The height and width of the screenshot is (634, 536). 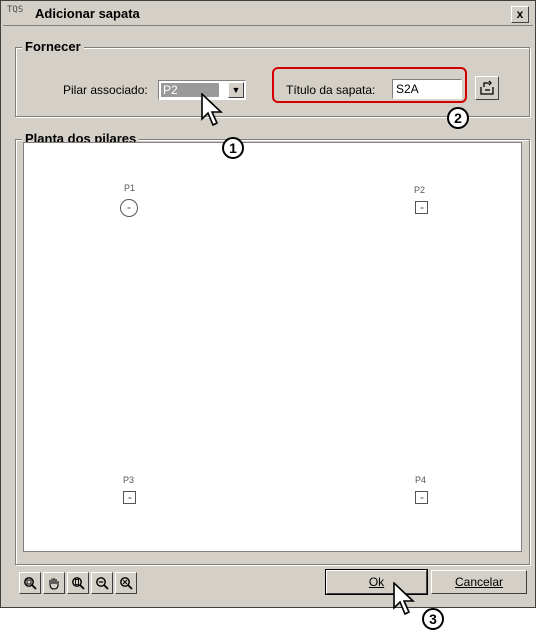 I want to click on zoom-previous-icon, so click(x=126, y=583).